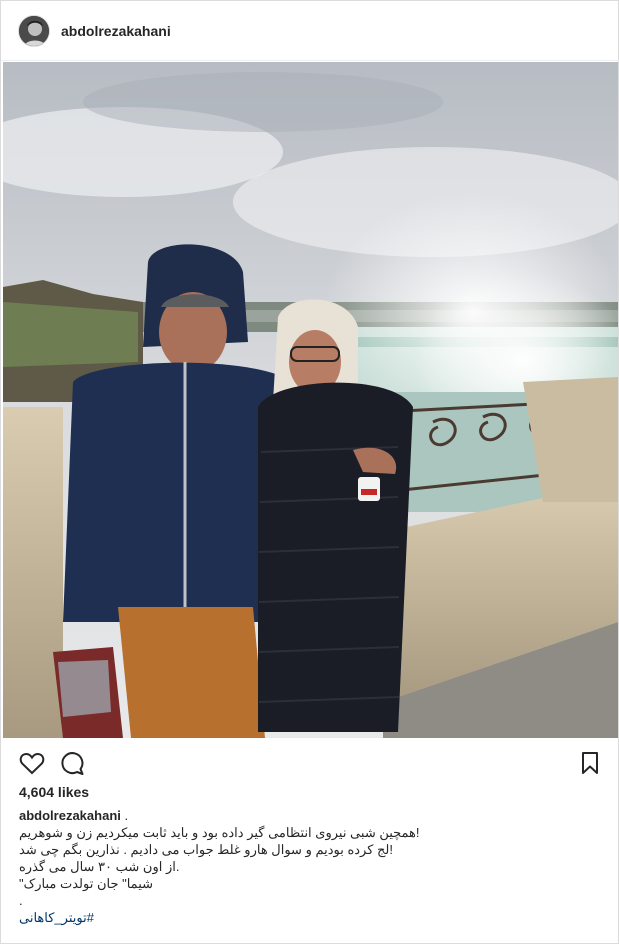 The width and height of the screenshot is (619, 944). Describe the element at coordinates (116, 31) in the screenshot. I see `header-username: abdolrezakahani` at that location.